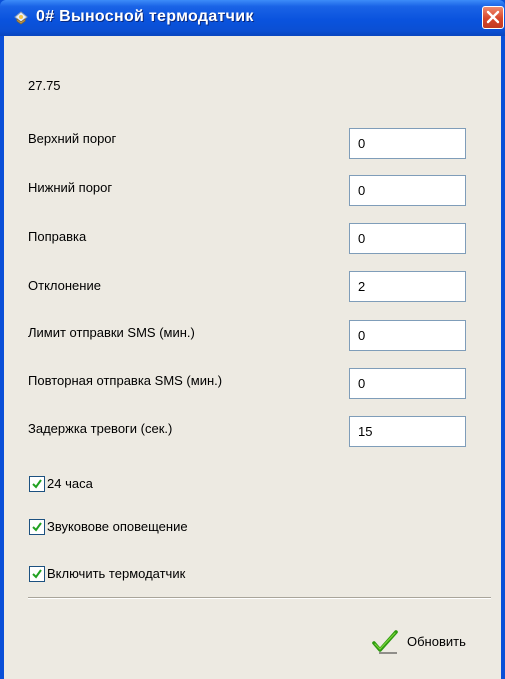  What do you see at coordinates (407, 190) in the screenshot?
I see `lower-threshold-input` at bounding box center [407, 190].